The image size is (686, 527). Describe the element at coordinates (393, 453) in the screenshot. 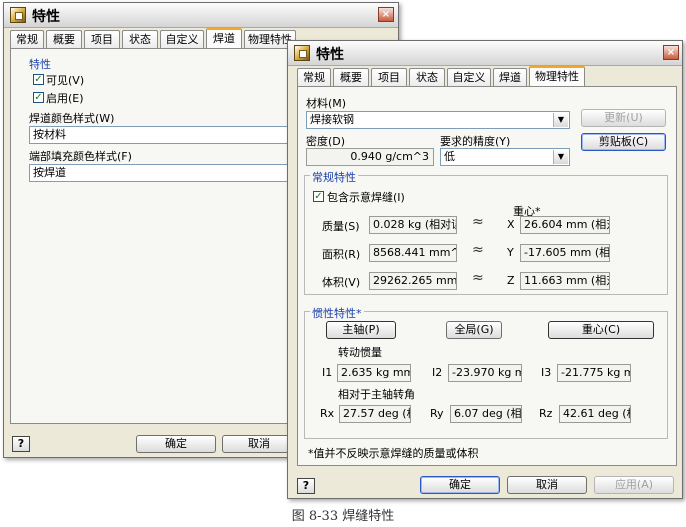

I see `footnote: *值并不反映示意焊缝的质量或体积` at that location.